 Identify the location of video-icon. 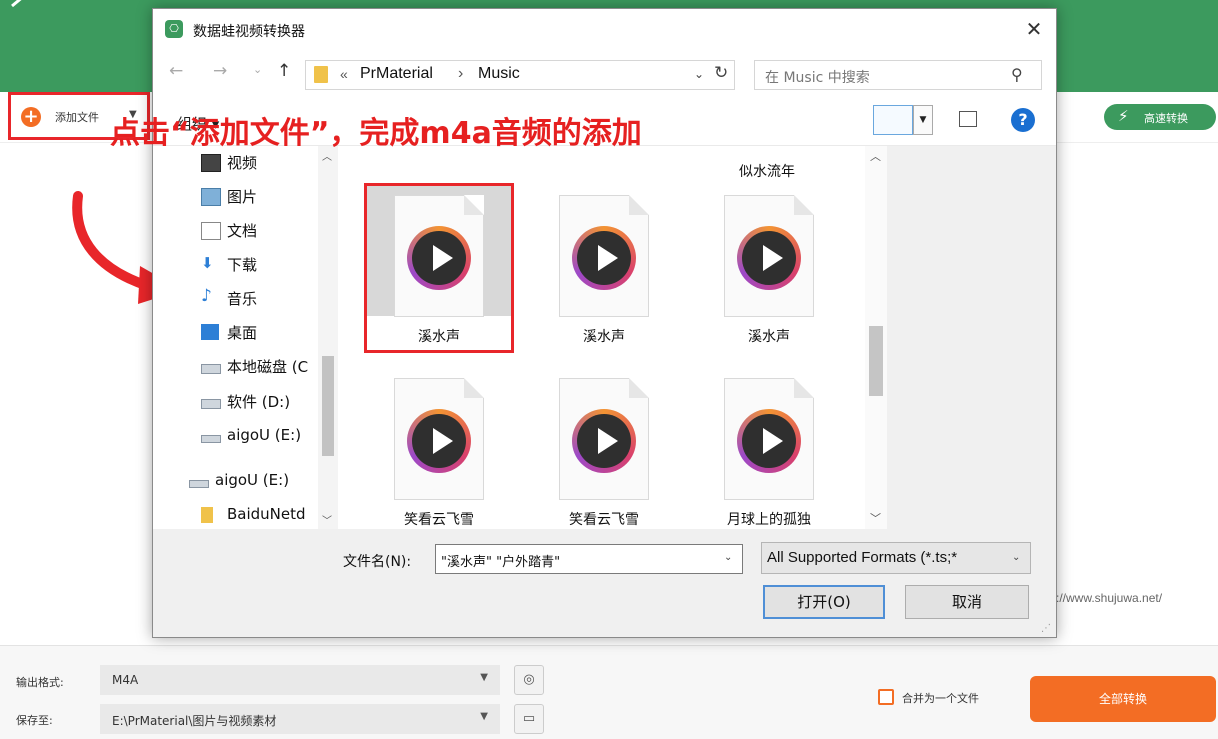
(211, 163).